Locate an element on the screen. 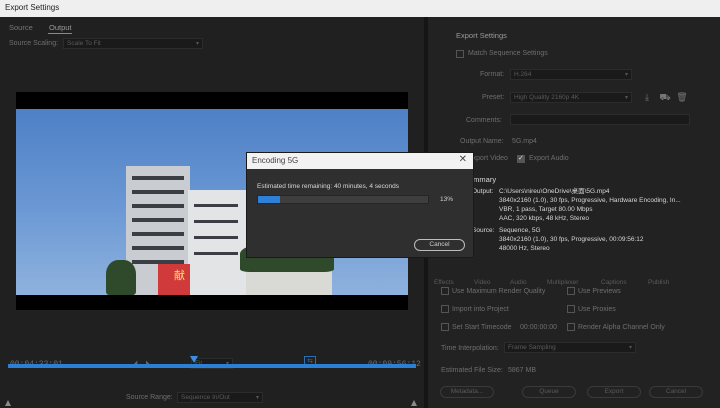 This screenshot has height=408, width=720. summary-source-key: Source: is located at coordinates (483, 230).